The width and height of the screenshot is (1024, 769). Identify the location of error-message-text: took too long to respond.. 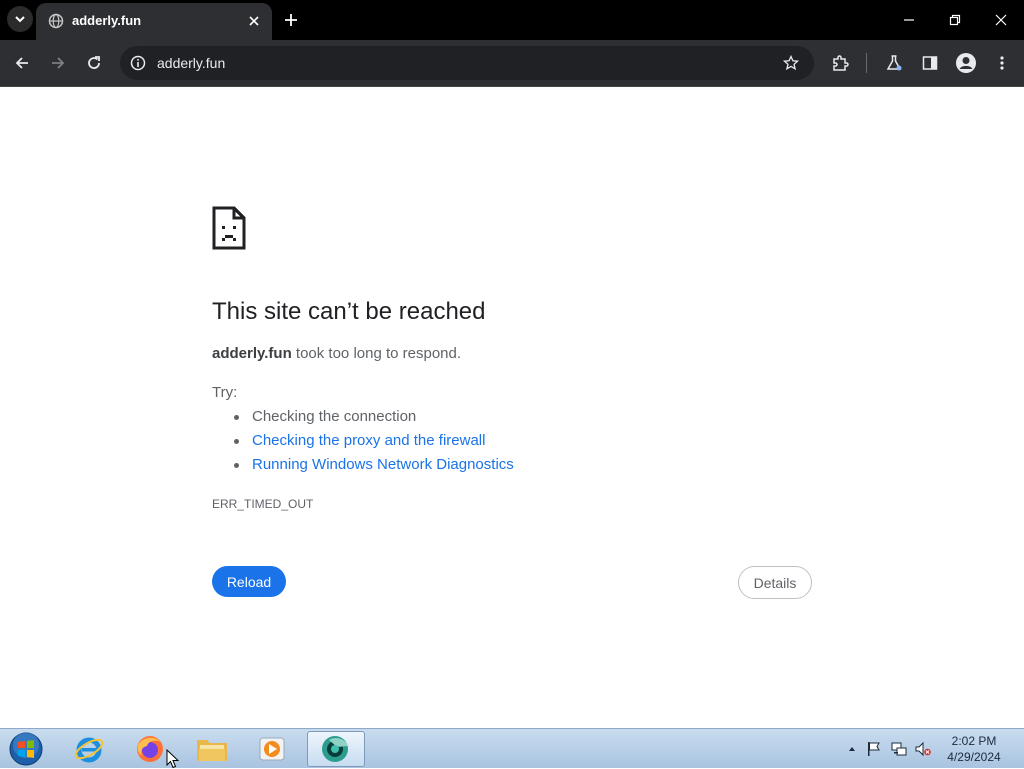
(376, 353).